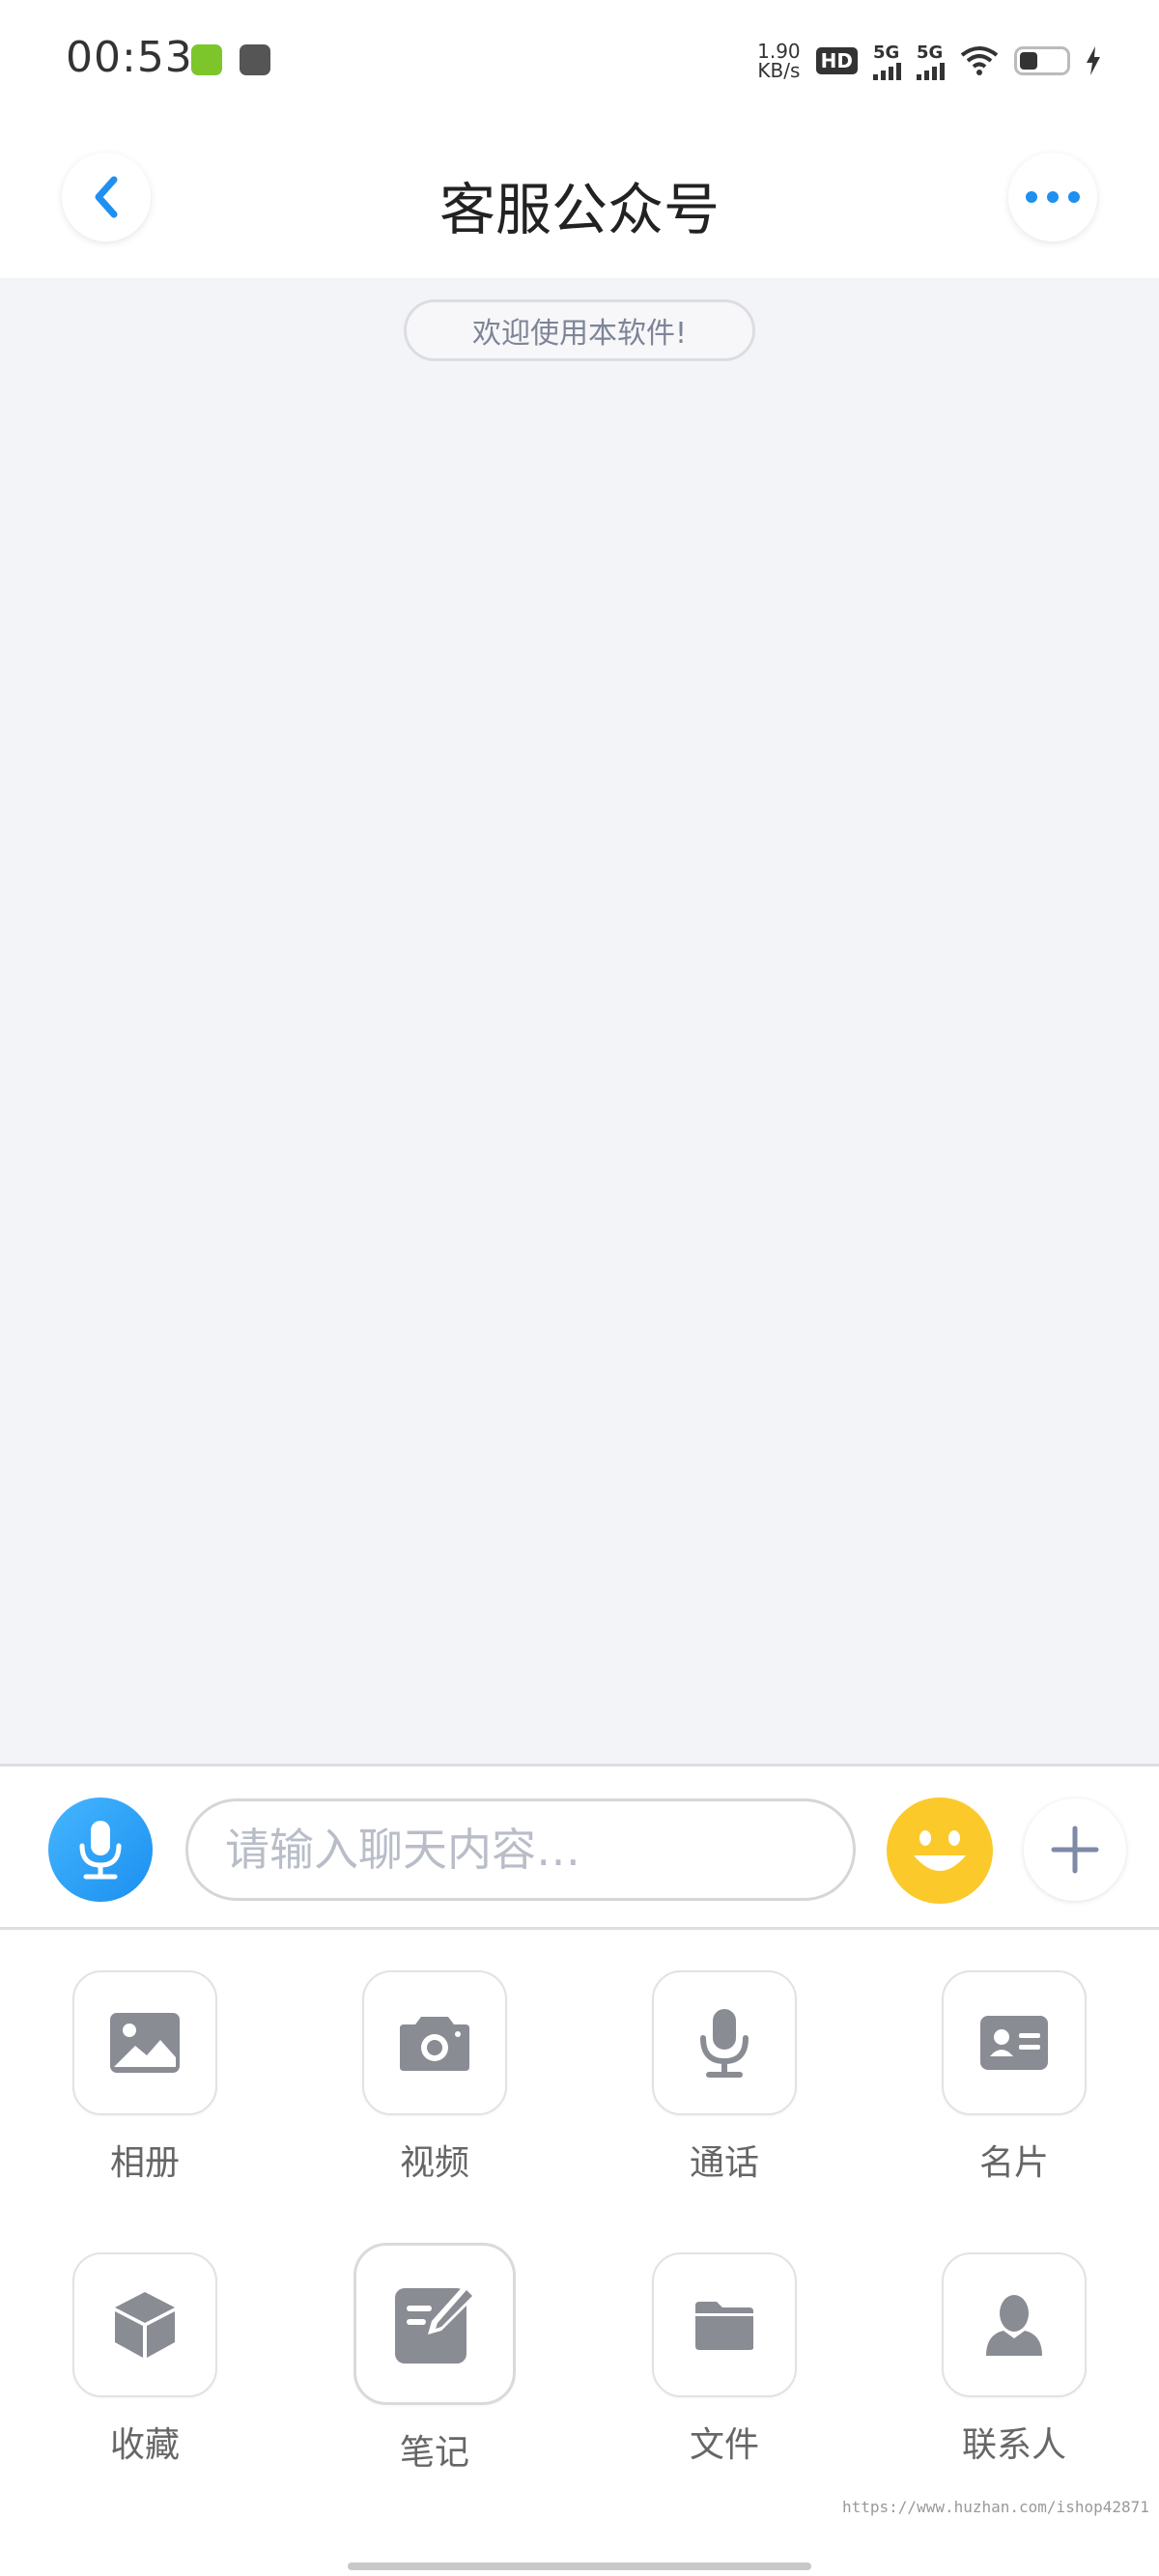  Describe the element at coordinates (129, 57) in the screenshot. I see `status-time: 00:53` at that location.